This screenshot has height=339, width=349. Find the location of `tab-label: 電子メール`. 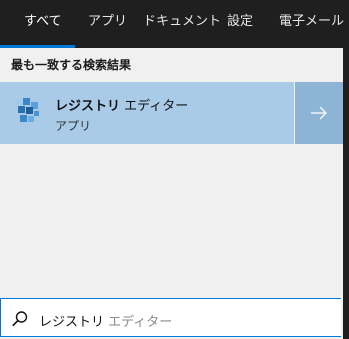

tab-label: 電子メール is located at coordinates (312, 21).